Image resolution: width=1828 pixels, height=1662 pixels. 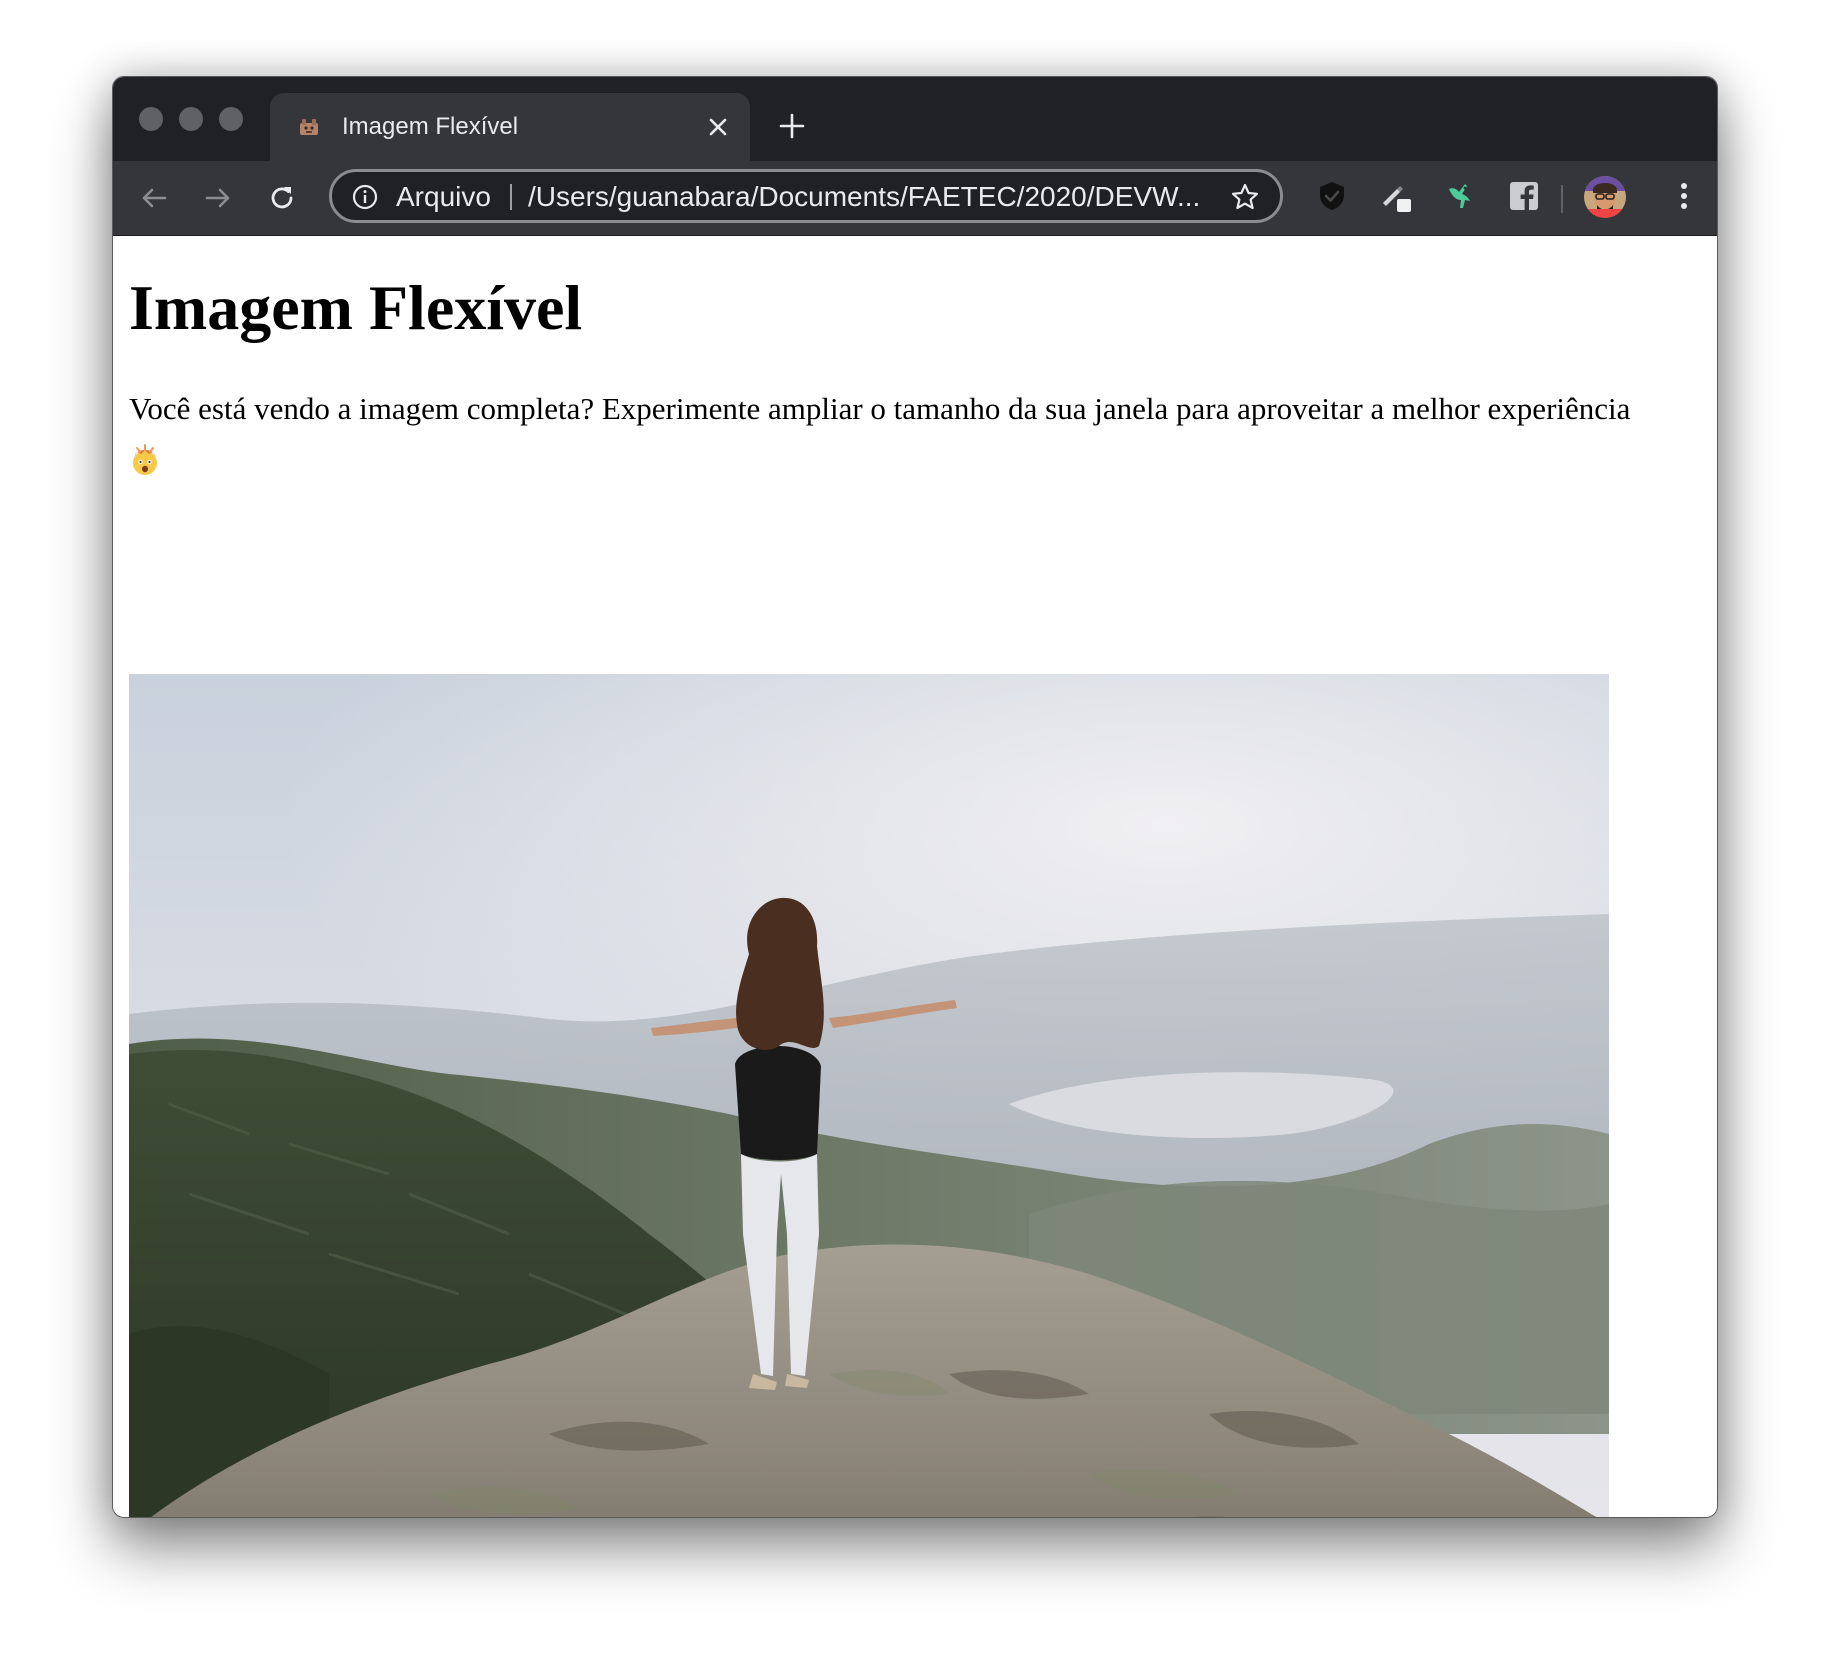 What do you see at coordinates (145, 459) in the screenshot?
I see `exploding-head-emoji-icon` at bounding box center [145, 459].